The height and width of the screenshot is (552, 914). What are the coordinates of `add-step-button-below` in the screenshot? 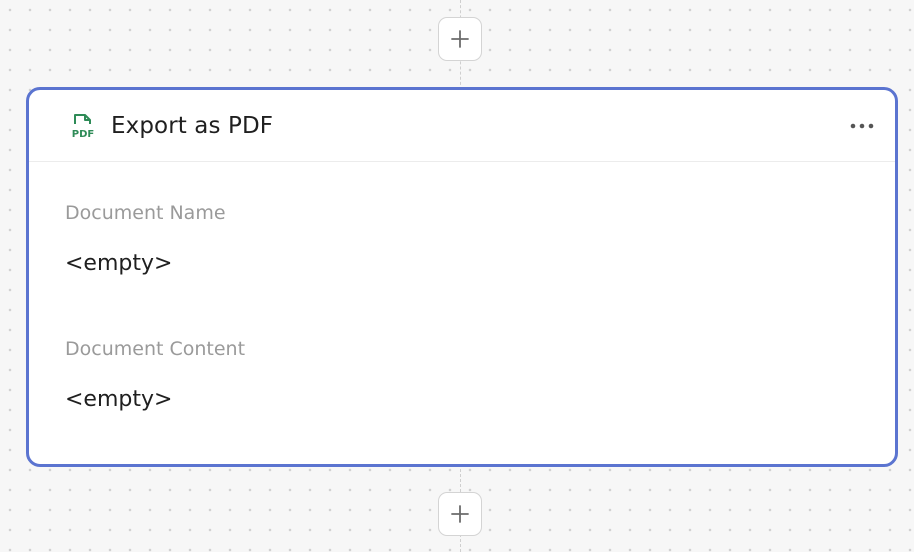 It's located at (460, 514).